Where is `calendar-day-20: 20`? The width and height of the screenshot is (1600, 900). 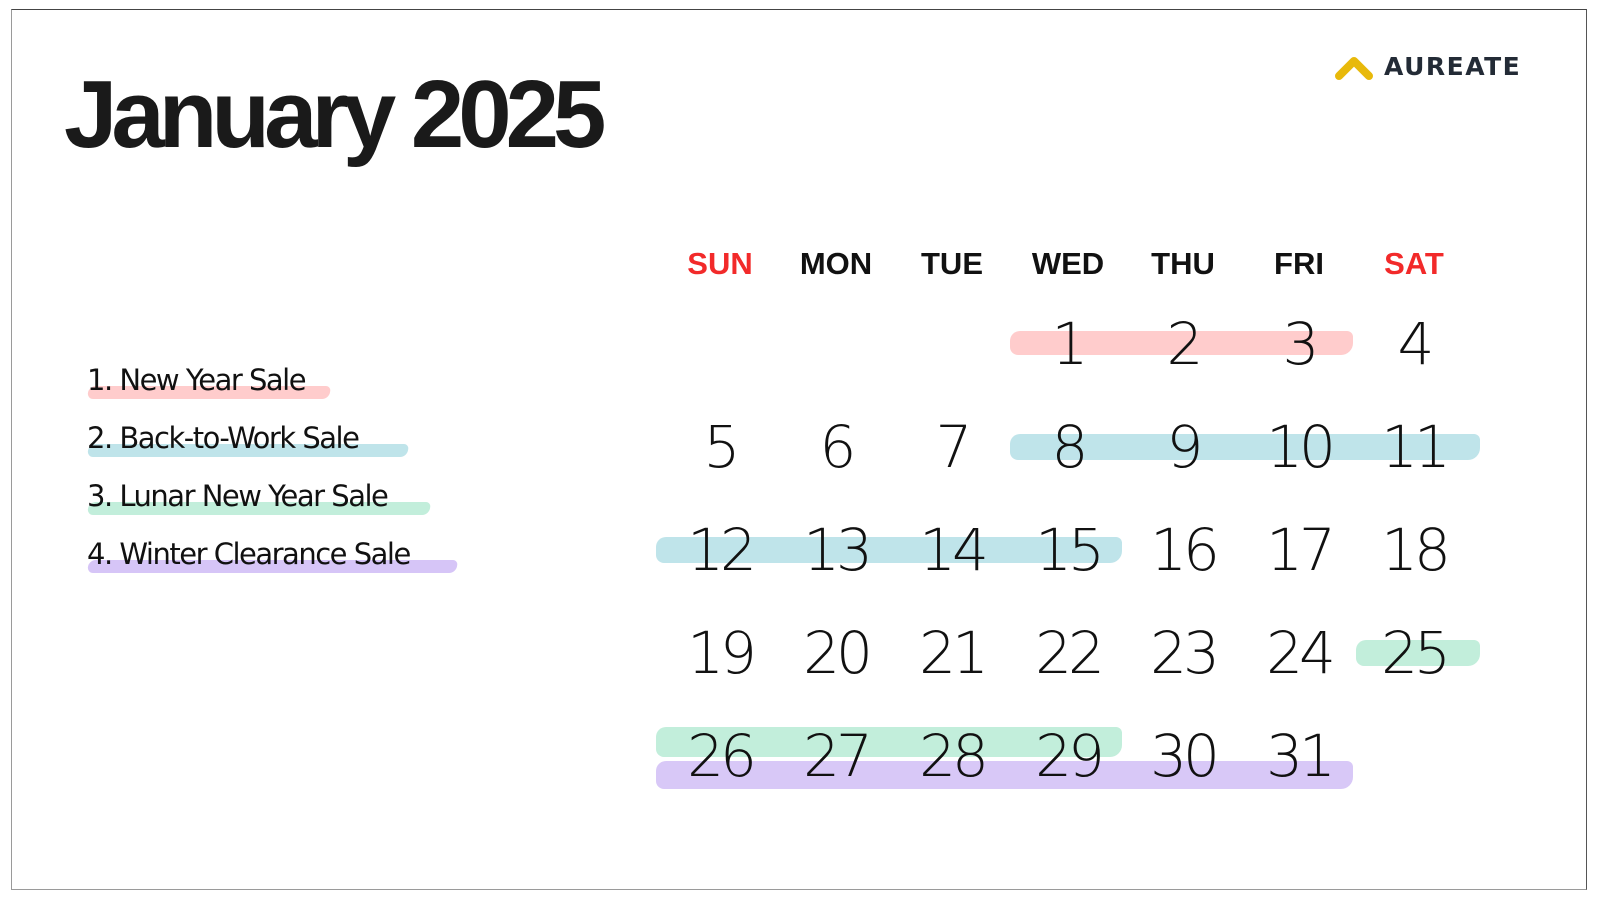
calendar-day-20: 20 is located at coordinates (836, 653).